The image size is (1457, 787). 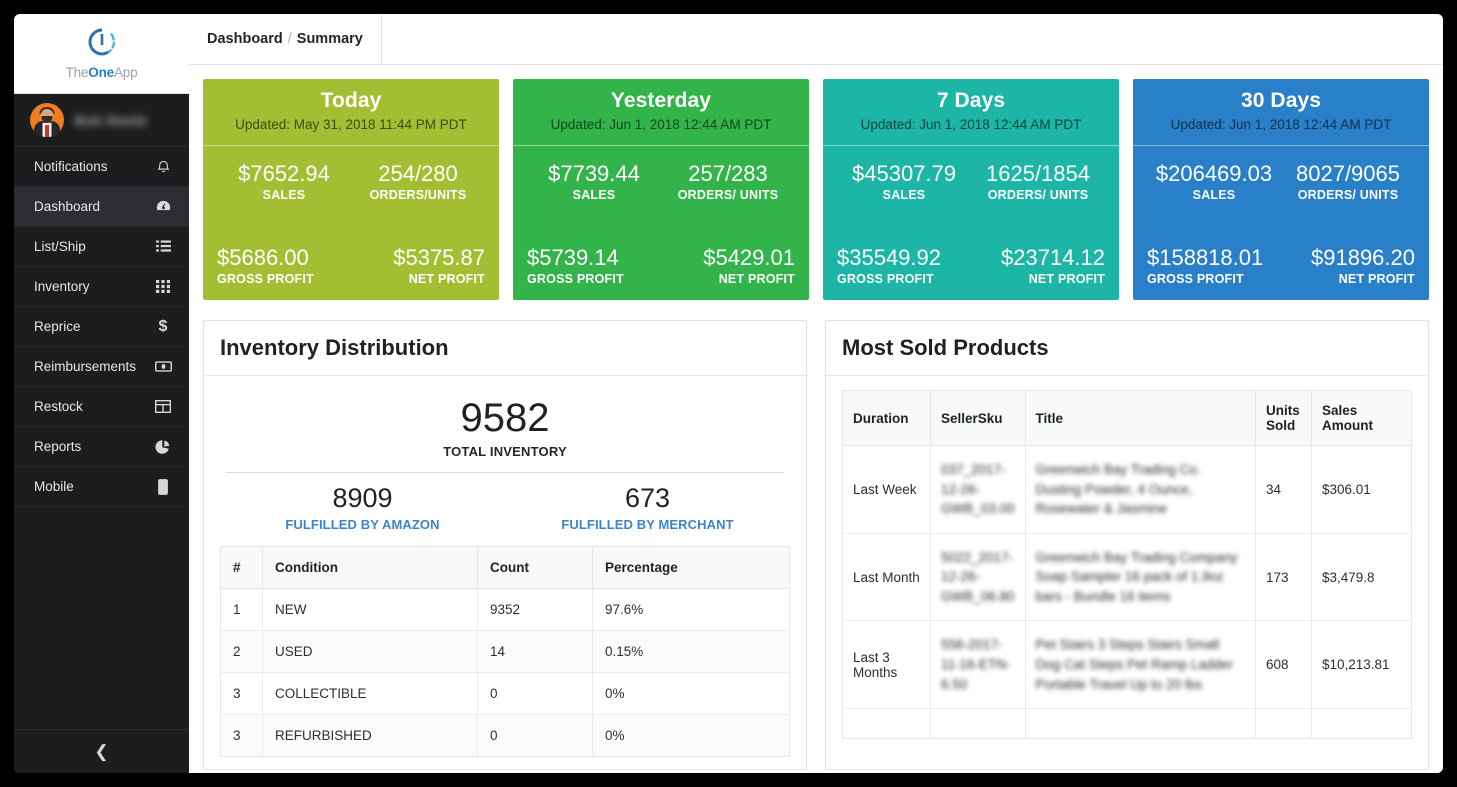 I want to click on metric-gross-profit: $35549.92 GROSS PROFIT, so click(x=904, y=266).